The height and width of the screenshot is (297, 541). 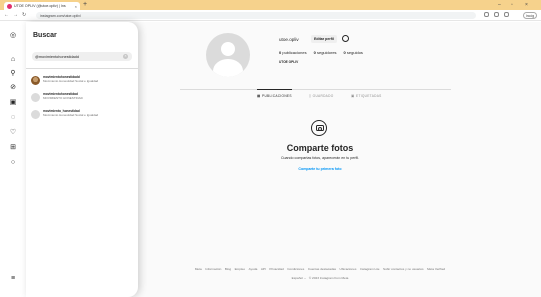 I want to click on camera-icon, so click(x=319, y=128).